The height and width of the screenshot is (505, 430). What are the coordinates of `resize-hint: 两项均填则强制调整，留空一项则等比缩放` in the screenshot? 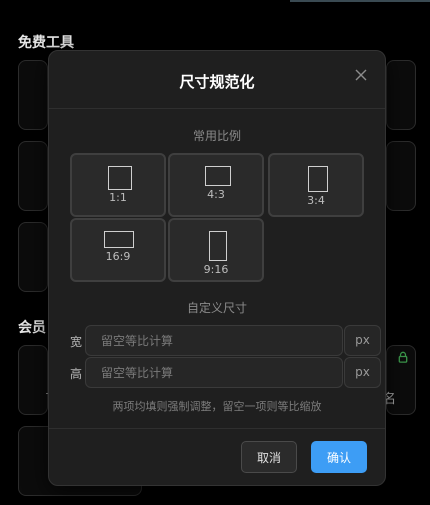 It's located at (217, 406).